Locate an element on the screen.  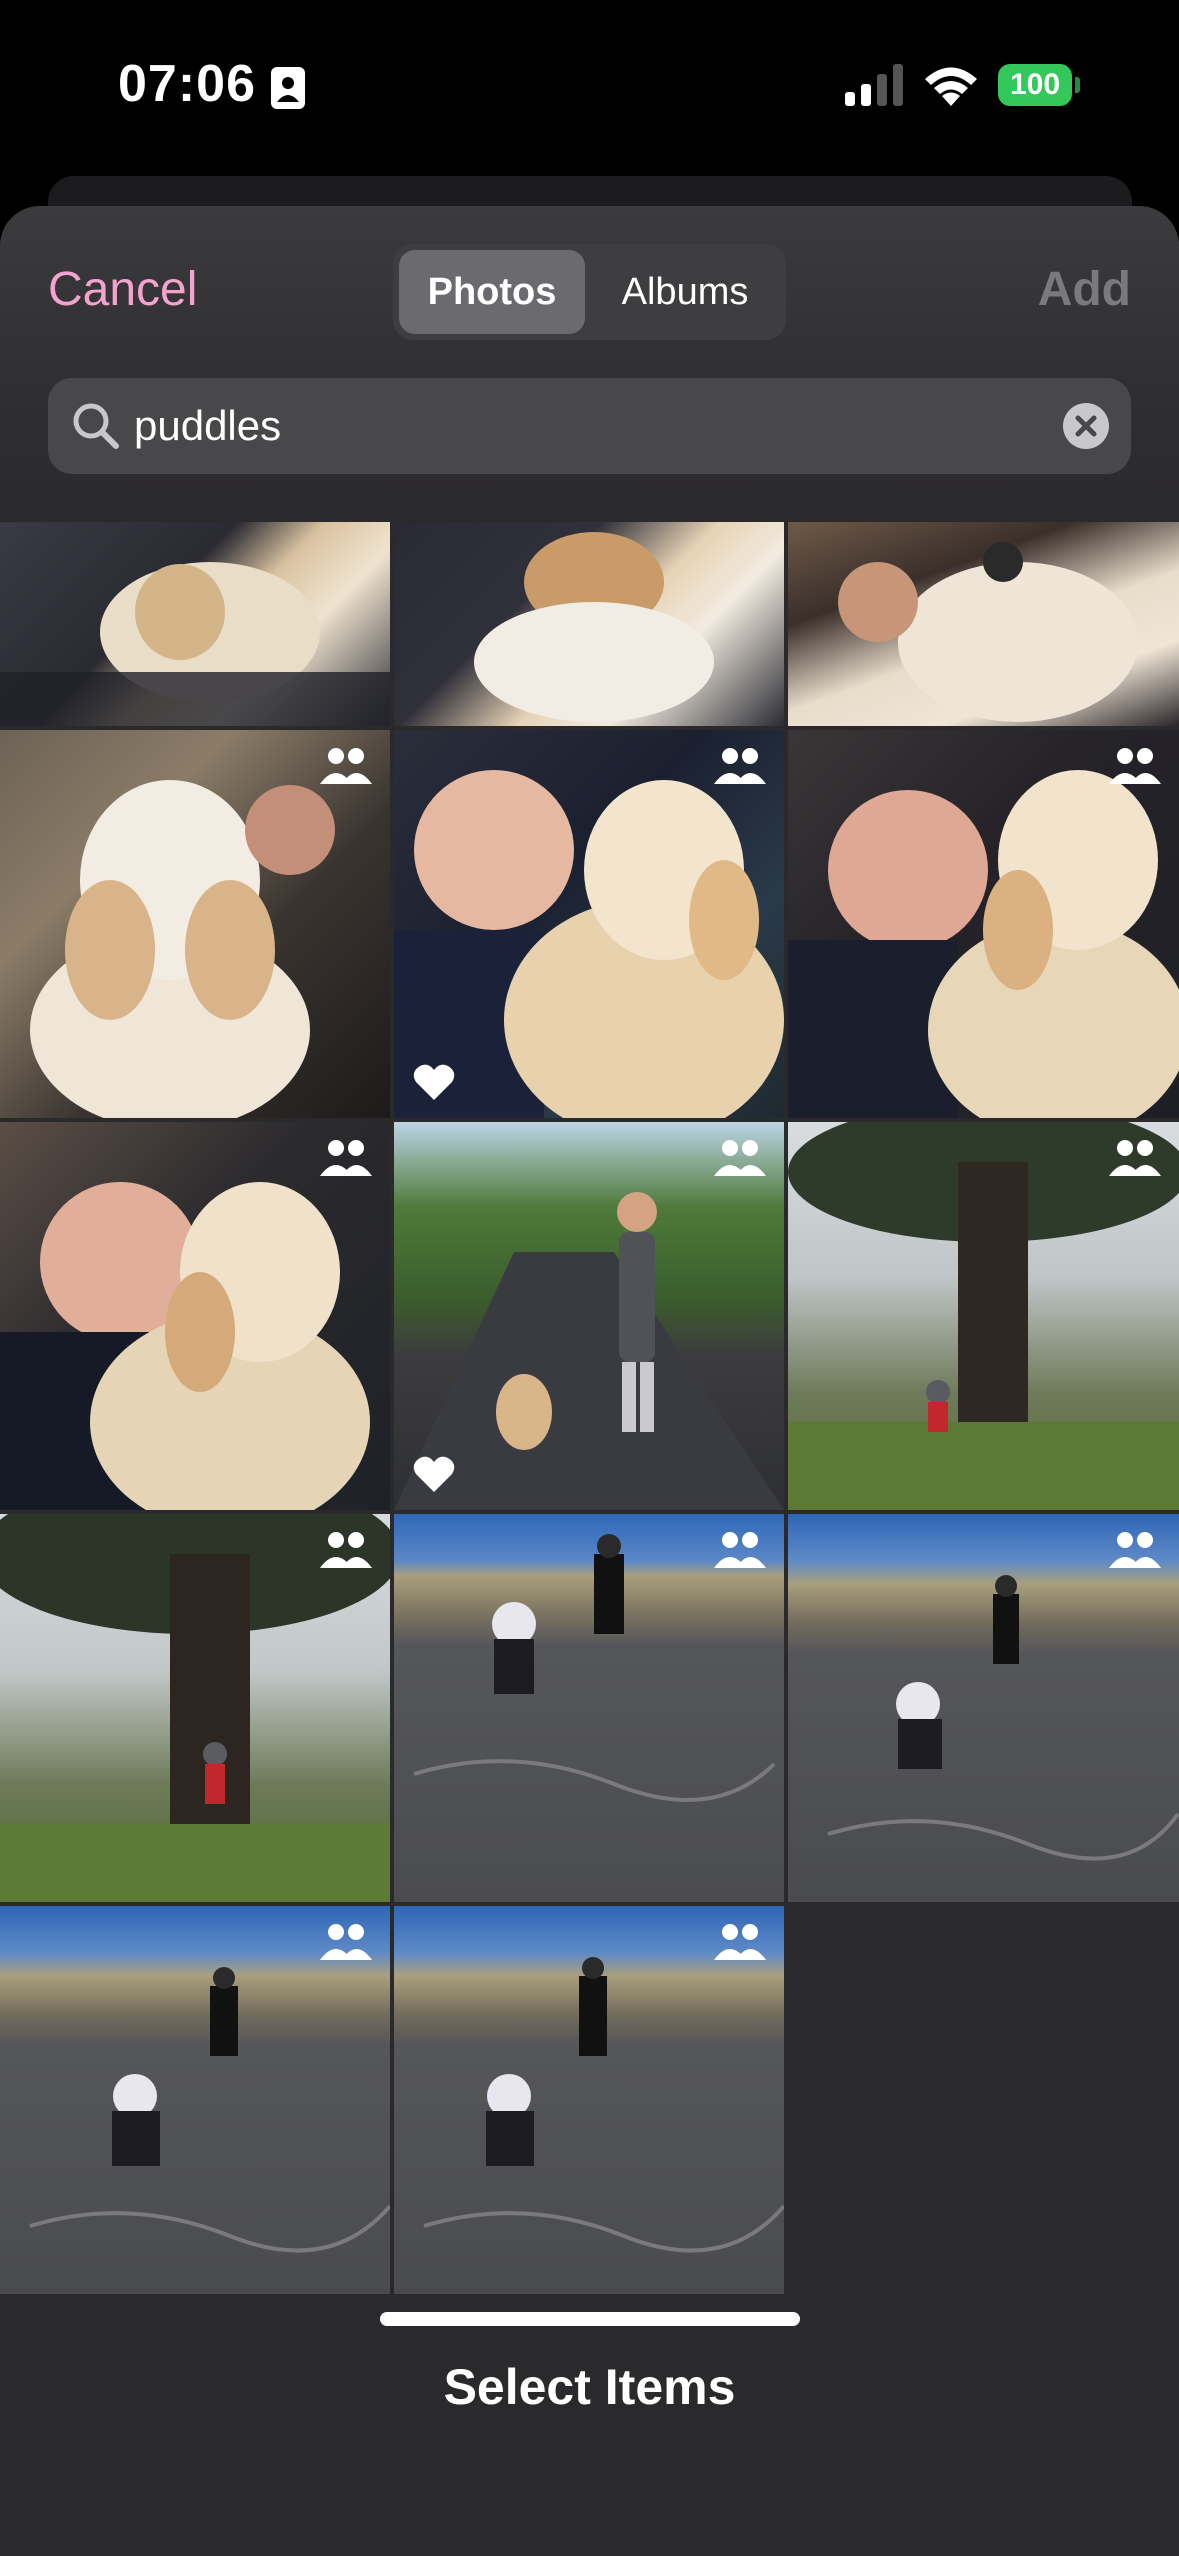
select-items-label: Select Items is located at coordinates (589, 2387).